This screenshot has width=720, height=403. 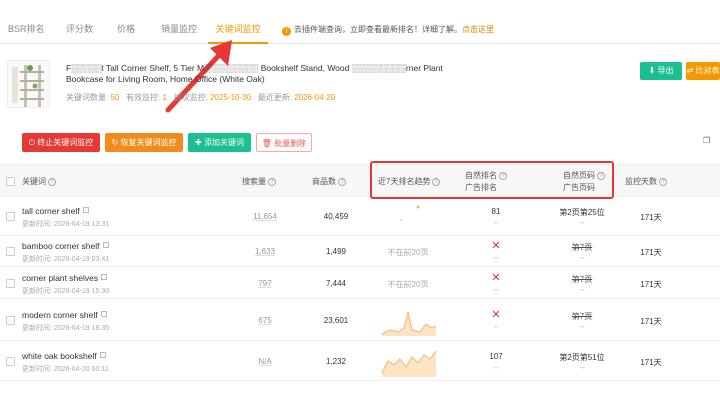 What do you see at coordinates (259, 181) in the screenshot?
I see `col-search-volume: 搜索量?` at bounding box center [259, 181].